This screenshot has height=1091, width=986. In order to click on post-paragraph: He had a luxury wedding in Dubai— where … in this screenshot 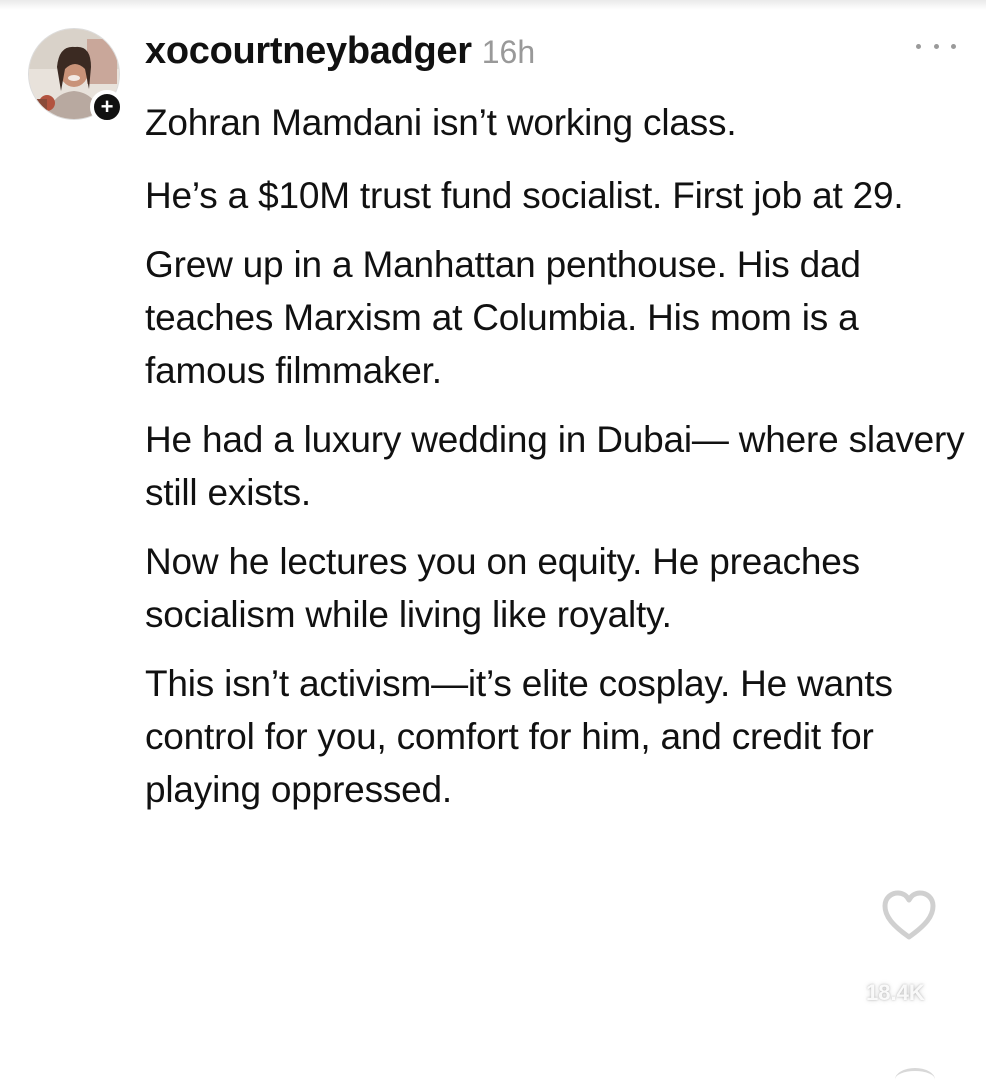, I will do `click(555, 466)`.